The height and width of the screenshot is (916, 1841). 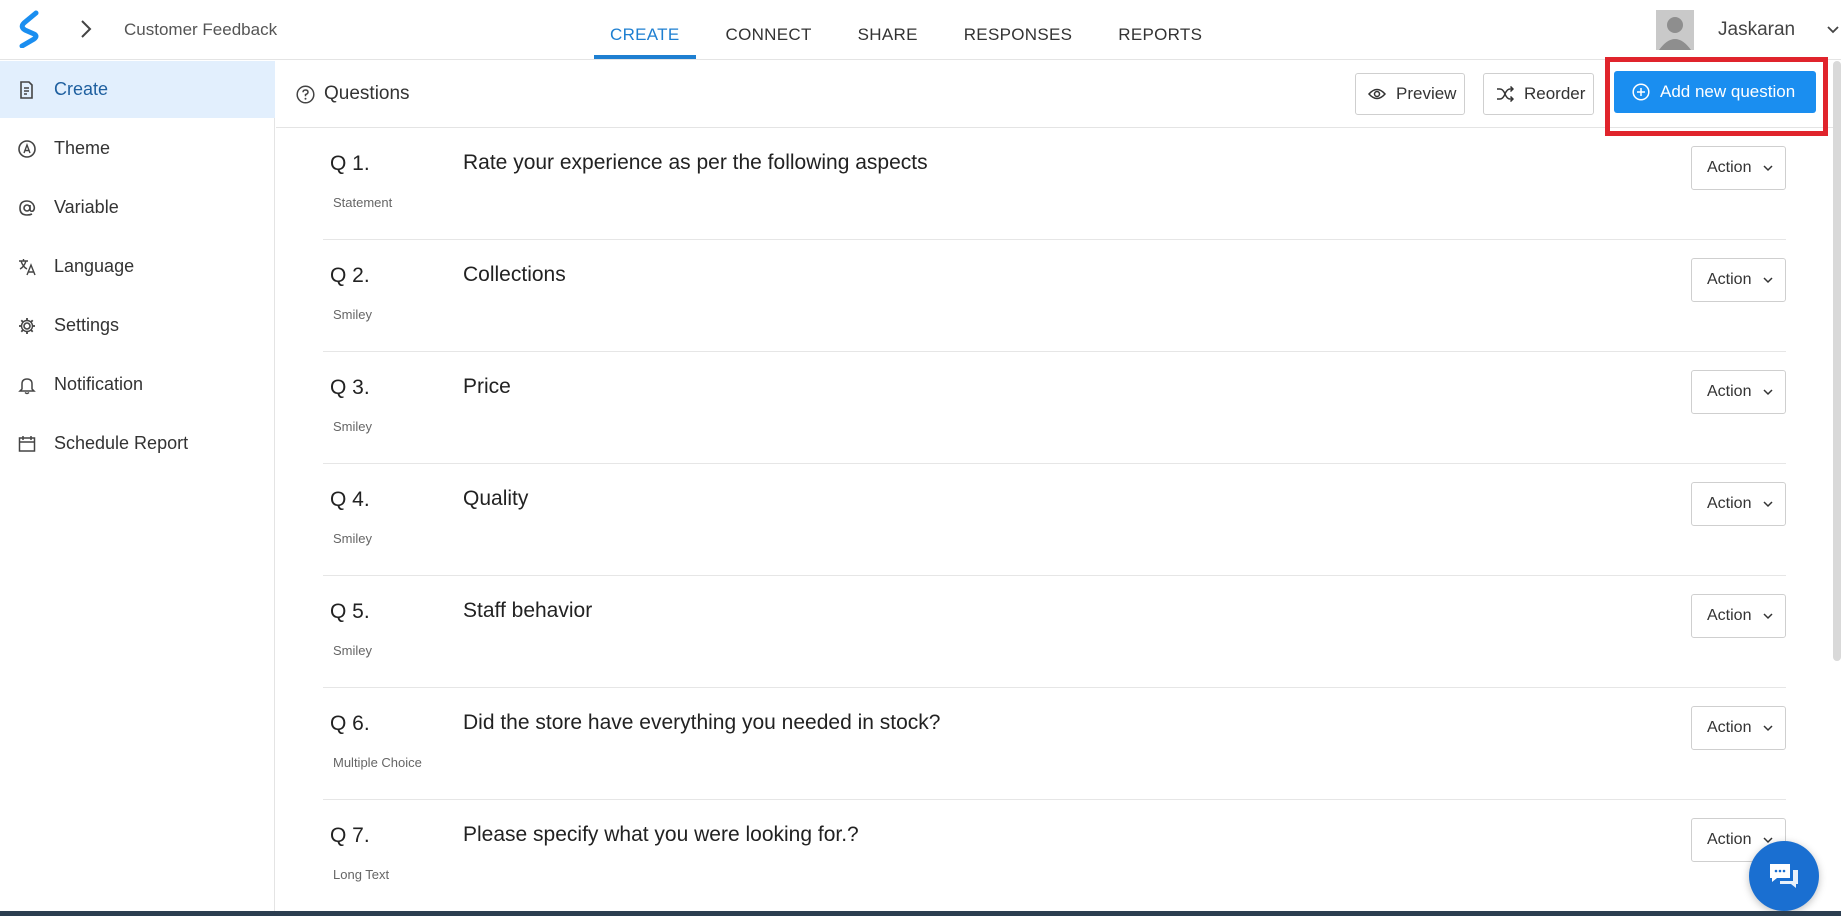 I want to click on sidebar-item-notification: Notification, so click(x=137, y=384).